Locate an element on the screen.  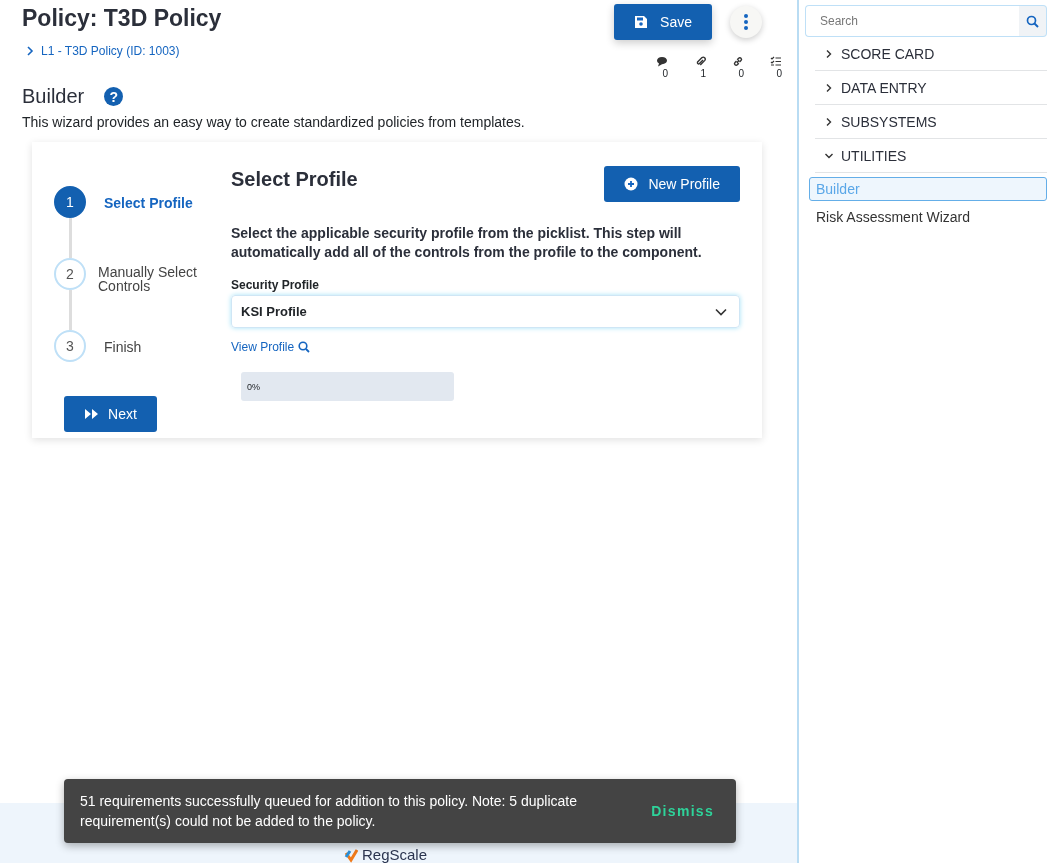
step-title: Select Profile is located at coordinates (294, 179).